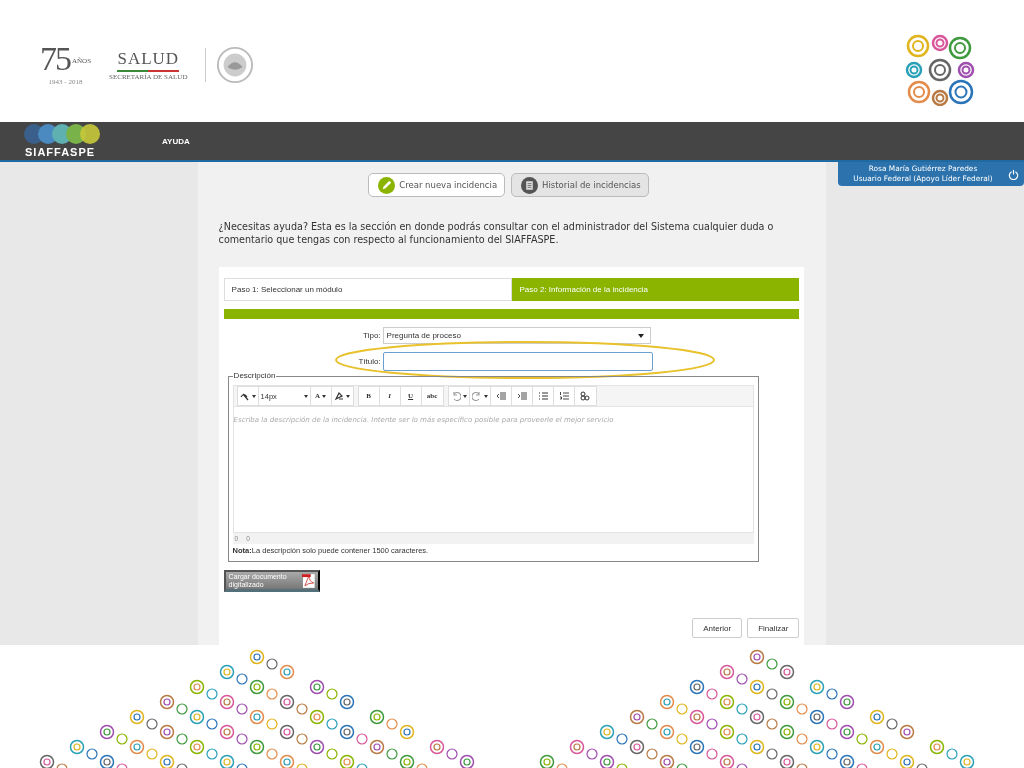 This screenshot has height=768, width=1024. What do you see at coordinates (563, 396) in the screenshot?
I see `numbered-list-icon` at bounding box center [563, 396].